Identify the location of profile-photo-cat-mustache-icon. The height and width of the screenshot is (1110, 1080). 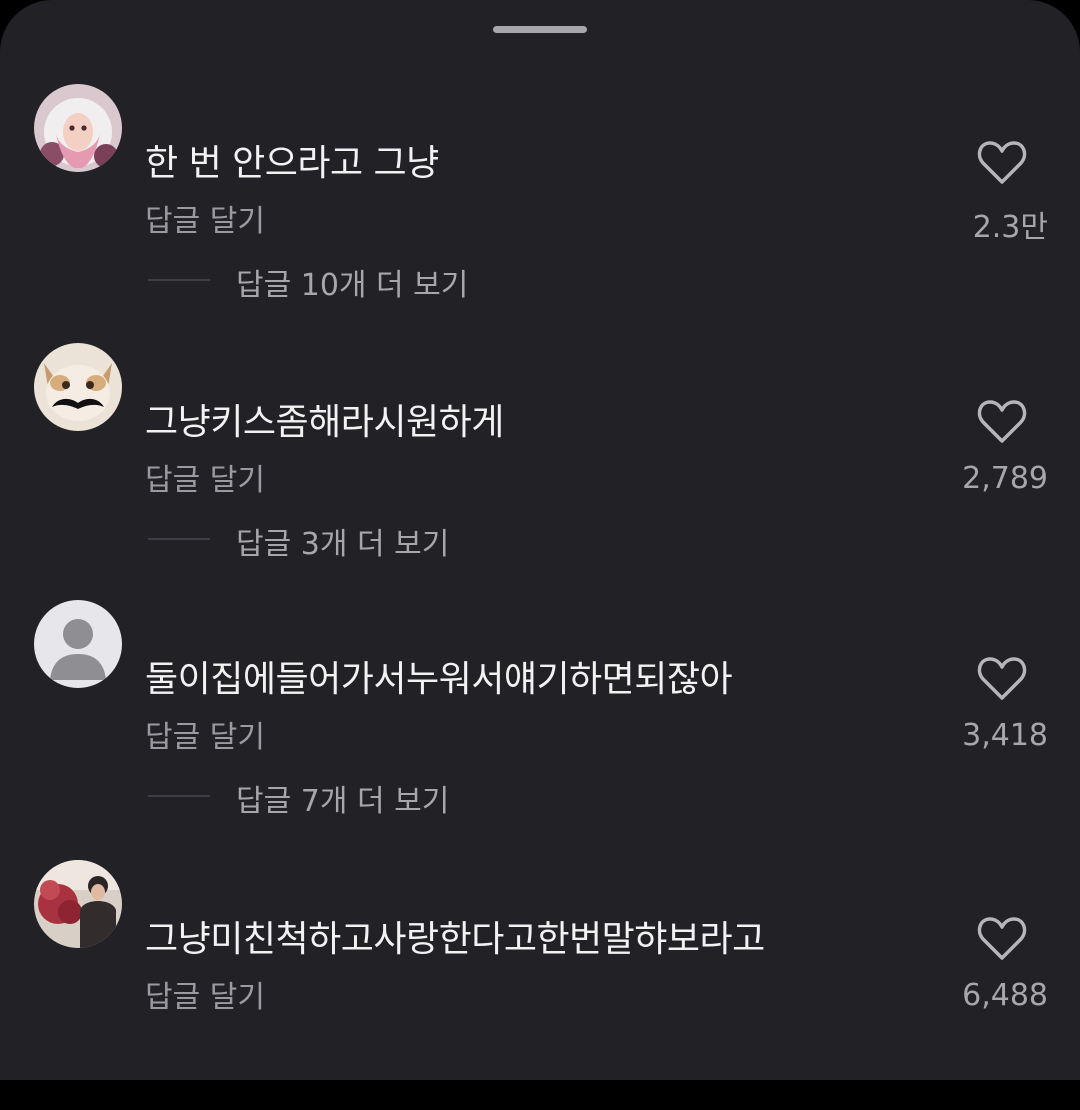
(78, 387).